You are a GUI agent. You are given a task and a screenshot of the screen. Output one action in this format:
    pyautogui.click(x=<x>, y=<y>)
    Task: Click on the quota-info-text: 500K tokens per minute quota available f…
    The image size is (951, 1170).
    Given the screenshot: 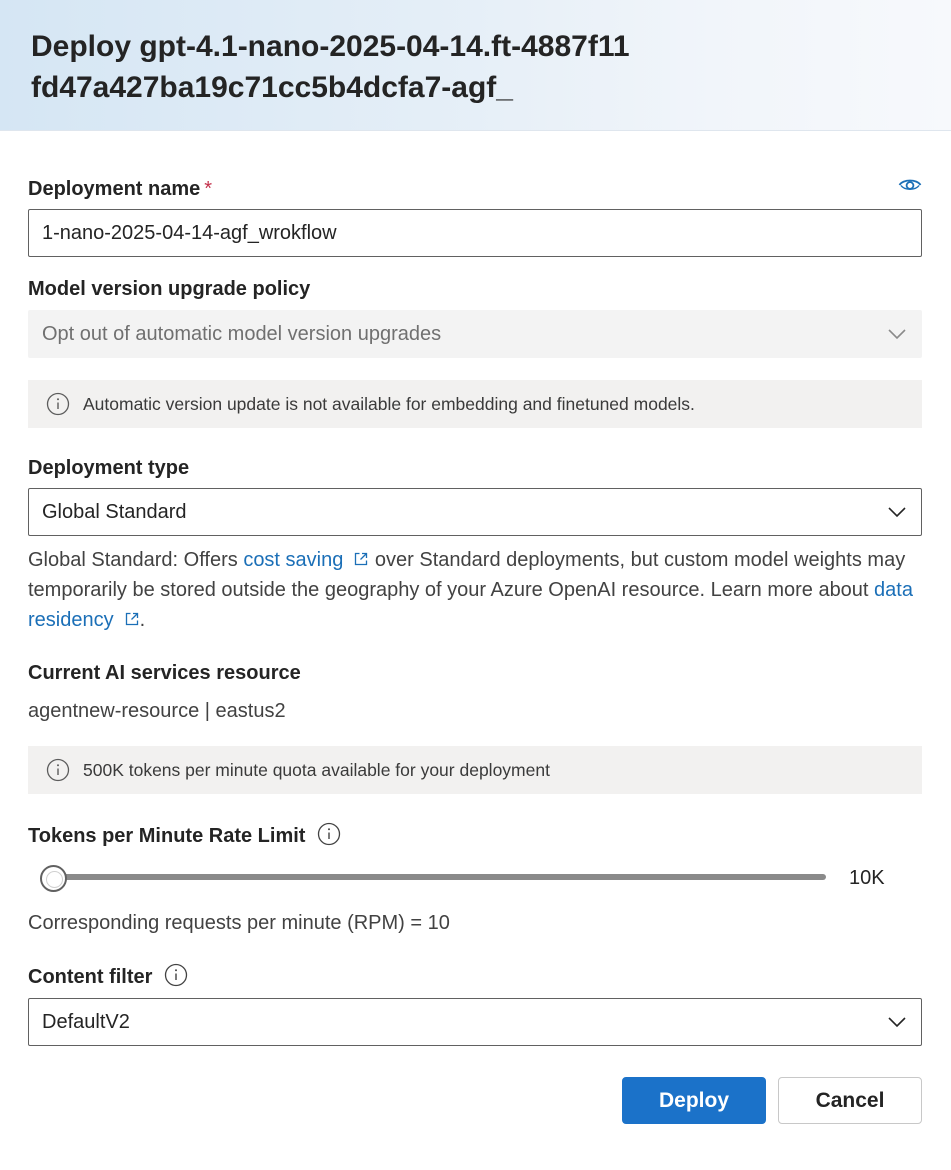 What is the action you would take?
    pyautogui.click(x=316, y=769)
    